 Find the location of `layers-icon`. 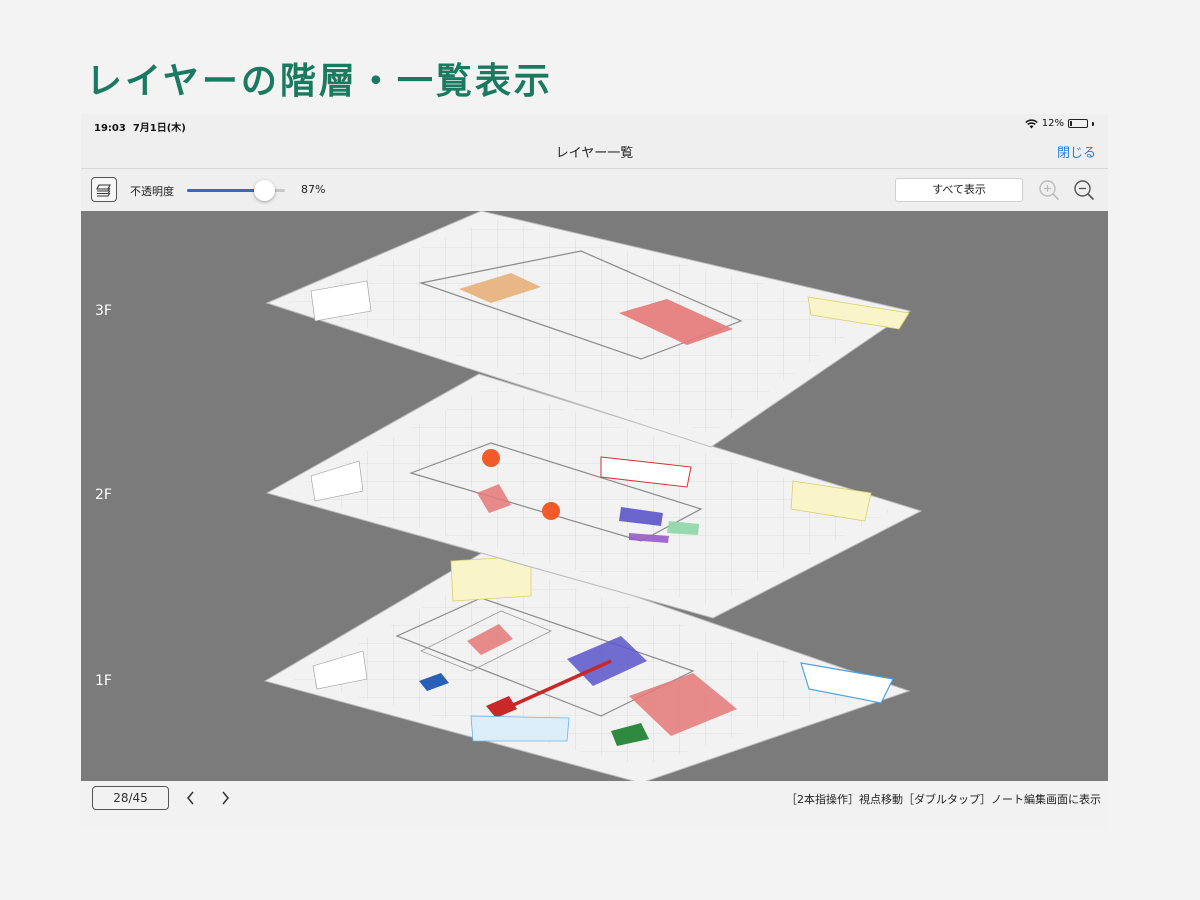

layers-icon is located at coordinates (103, 190).